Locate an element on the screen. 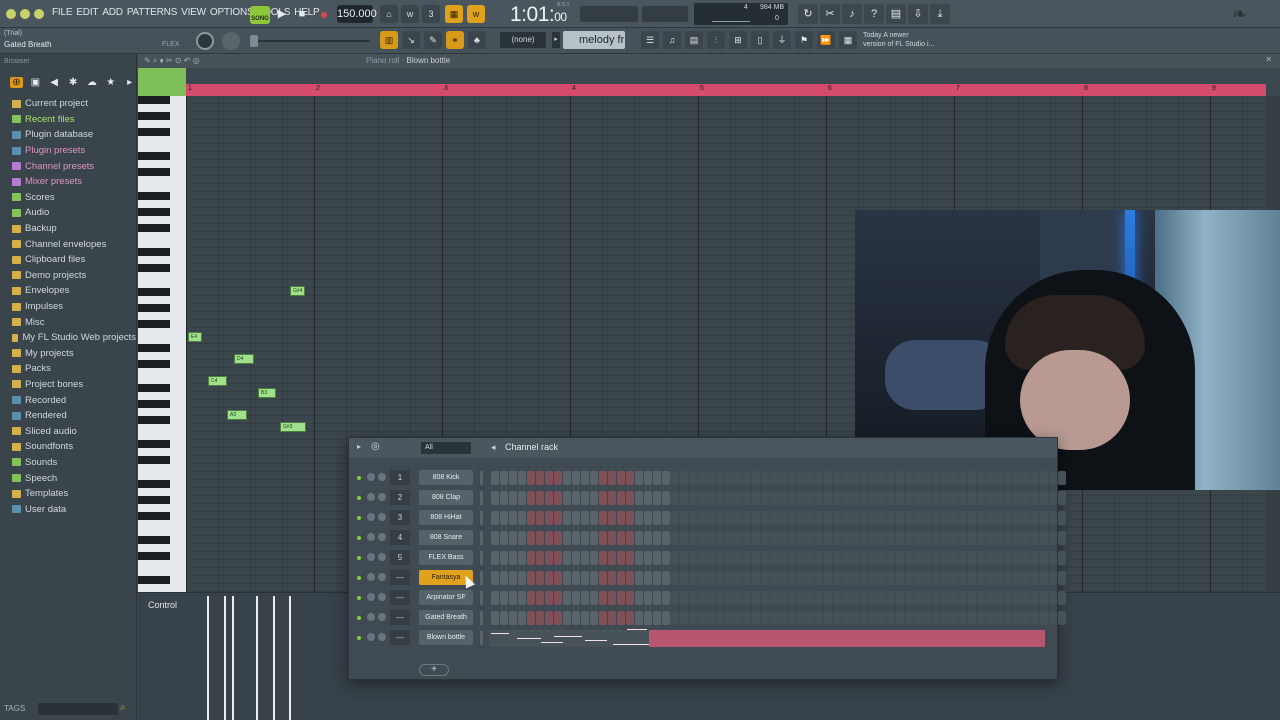 This screenshot has height=720, width=1280. snap-mode-icon: ▥ is located at coordinates (389, 40).